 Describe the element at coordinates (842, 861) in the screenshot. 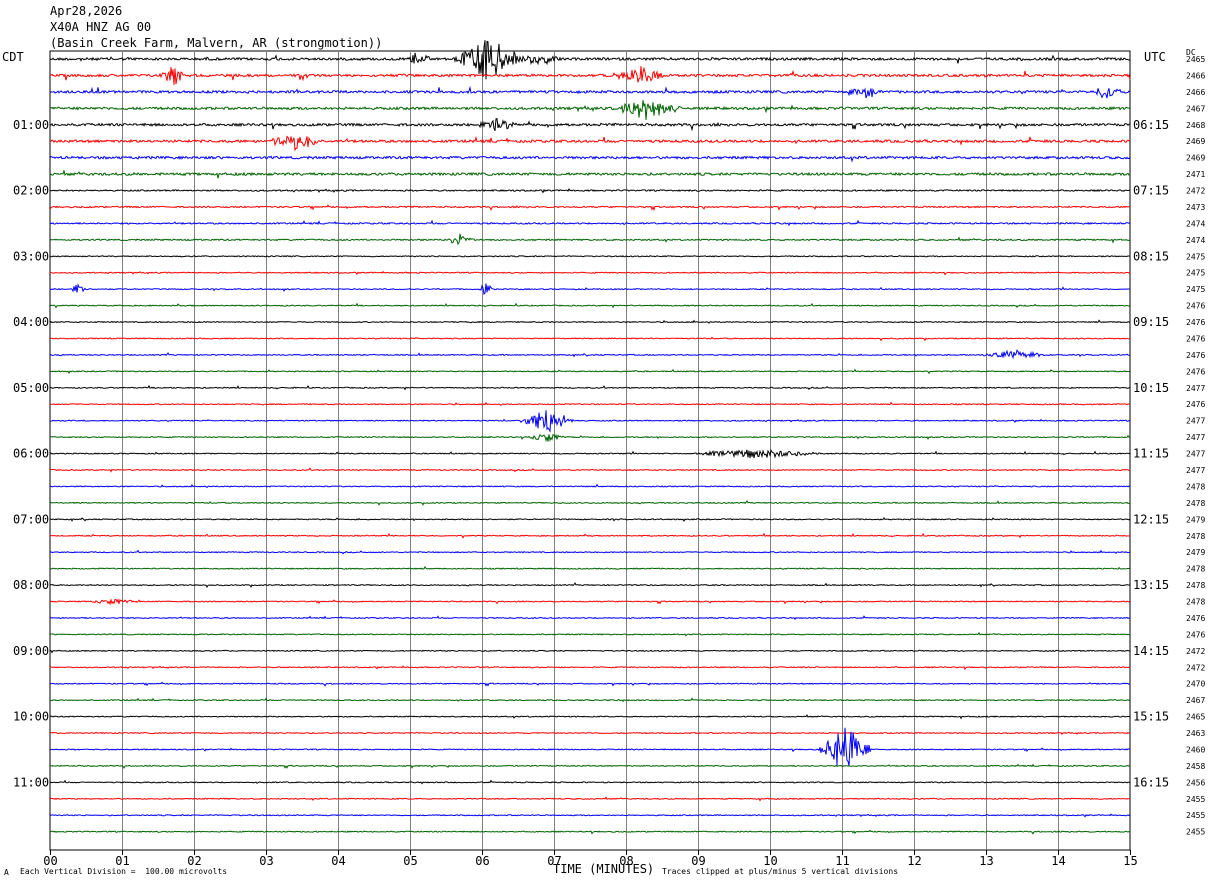

I see `x-tick-label: 11` at that location.